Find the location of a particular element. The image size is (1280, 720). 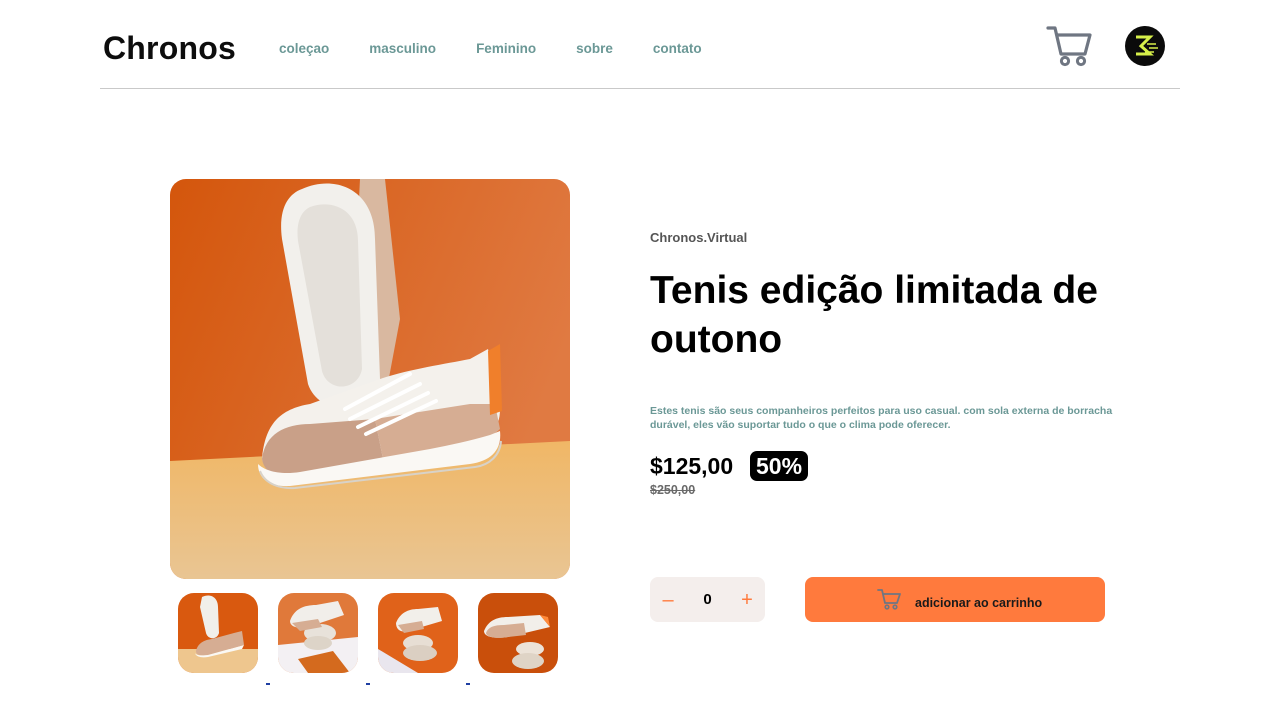

discount-badge: 50% is located at coordinates (779, 466).